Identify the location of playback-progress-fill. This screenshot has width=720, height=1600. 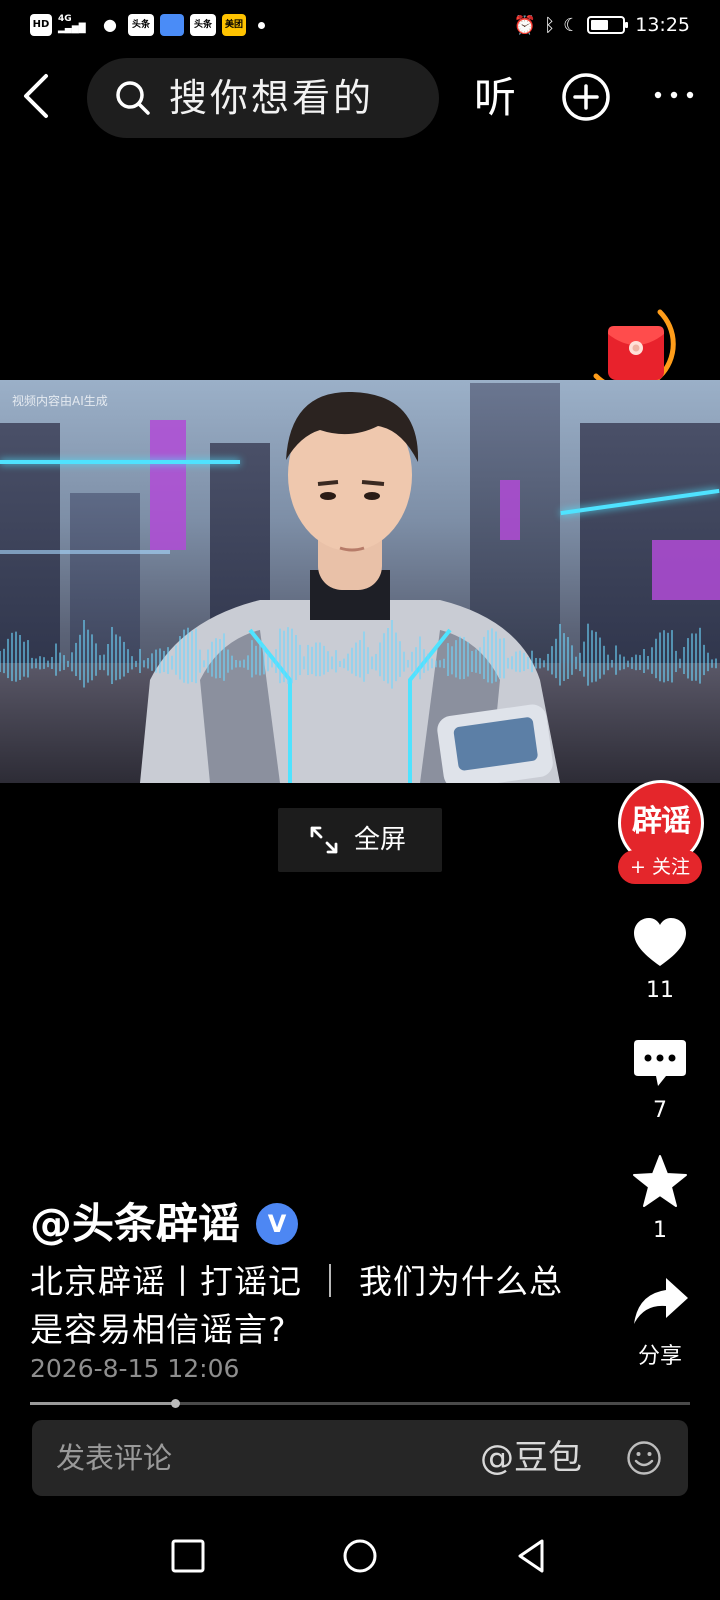
(103, 1403).